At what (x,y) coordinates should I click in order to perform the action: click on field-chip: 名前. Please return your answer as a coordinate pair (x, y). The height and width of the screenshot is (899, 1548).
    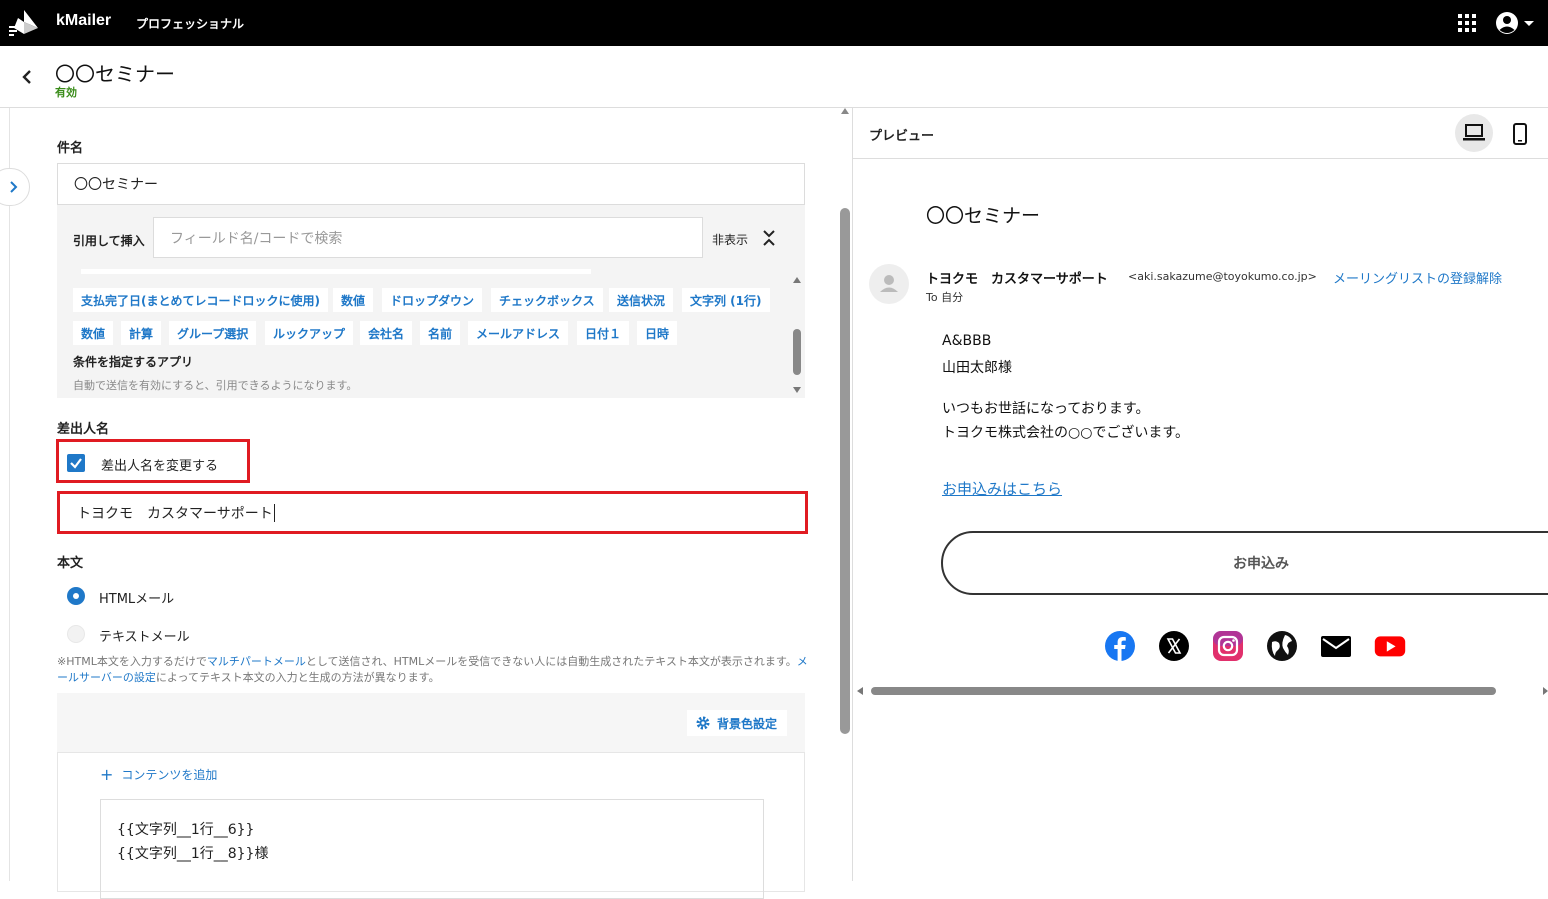
    Looking at the image, I should click on (440, 333).